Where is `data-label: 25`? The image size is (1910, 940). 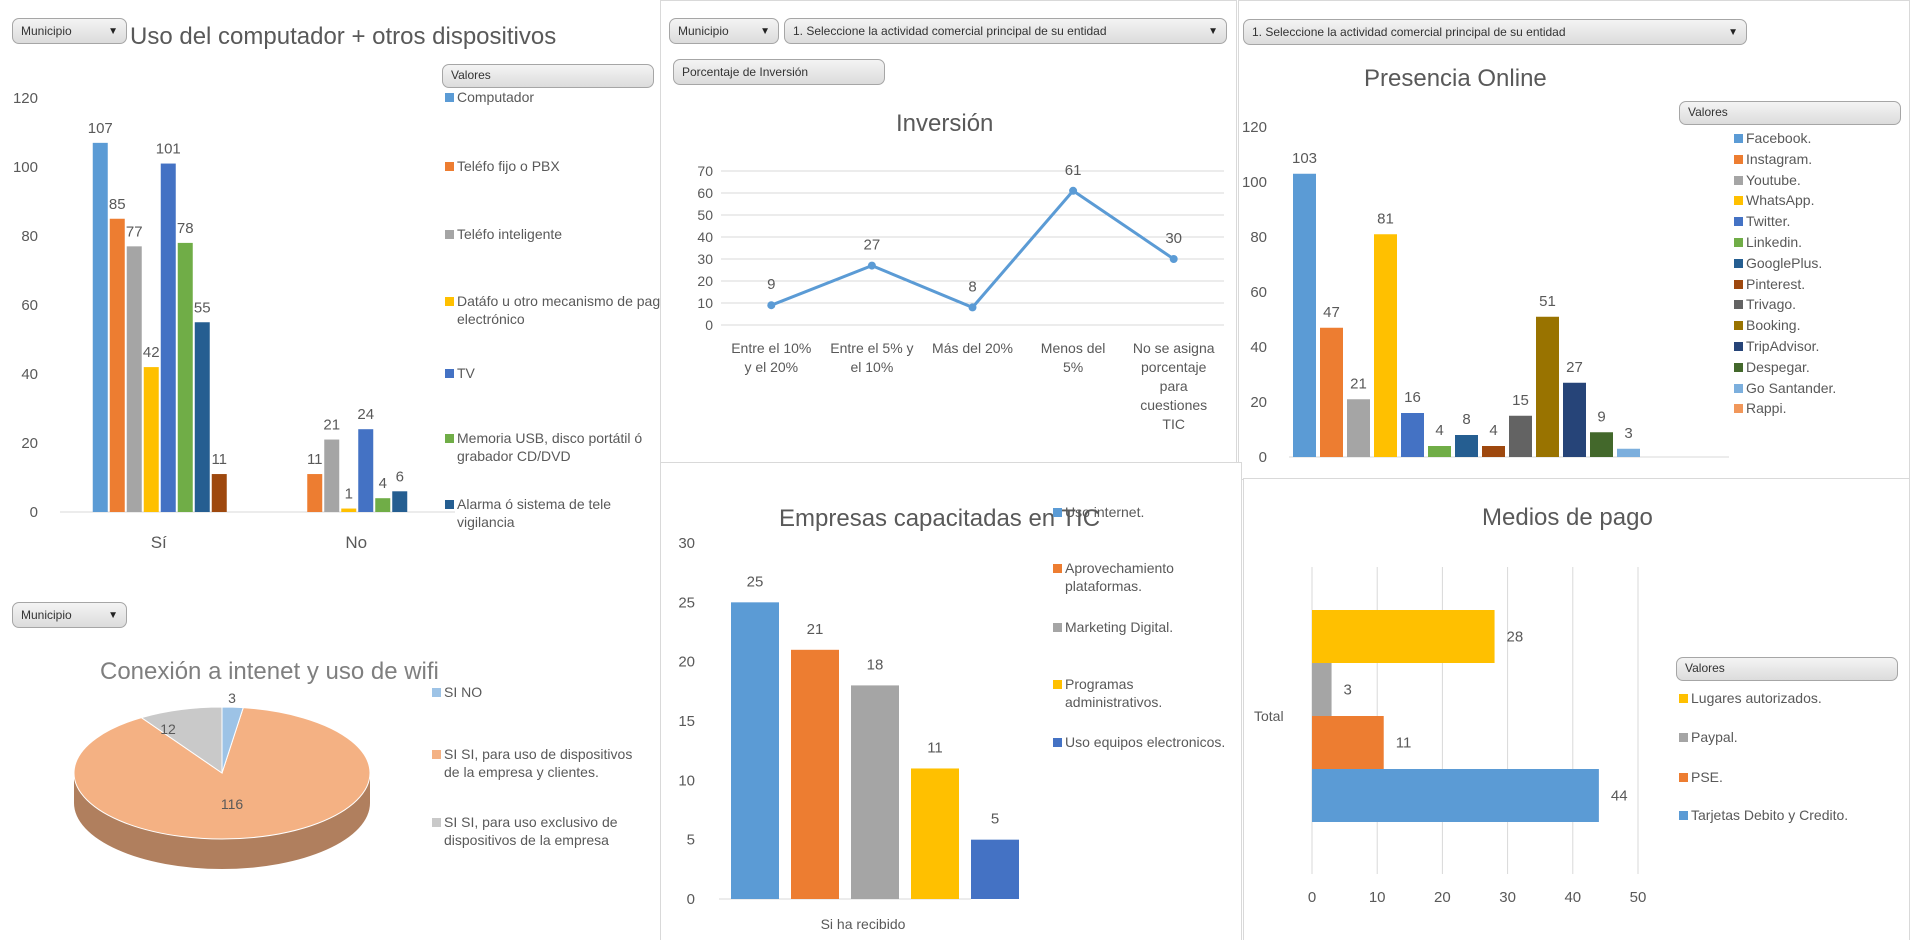 data-label: 25 is located at coordinates (755, 581).